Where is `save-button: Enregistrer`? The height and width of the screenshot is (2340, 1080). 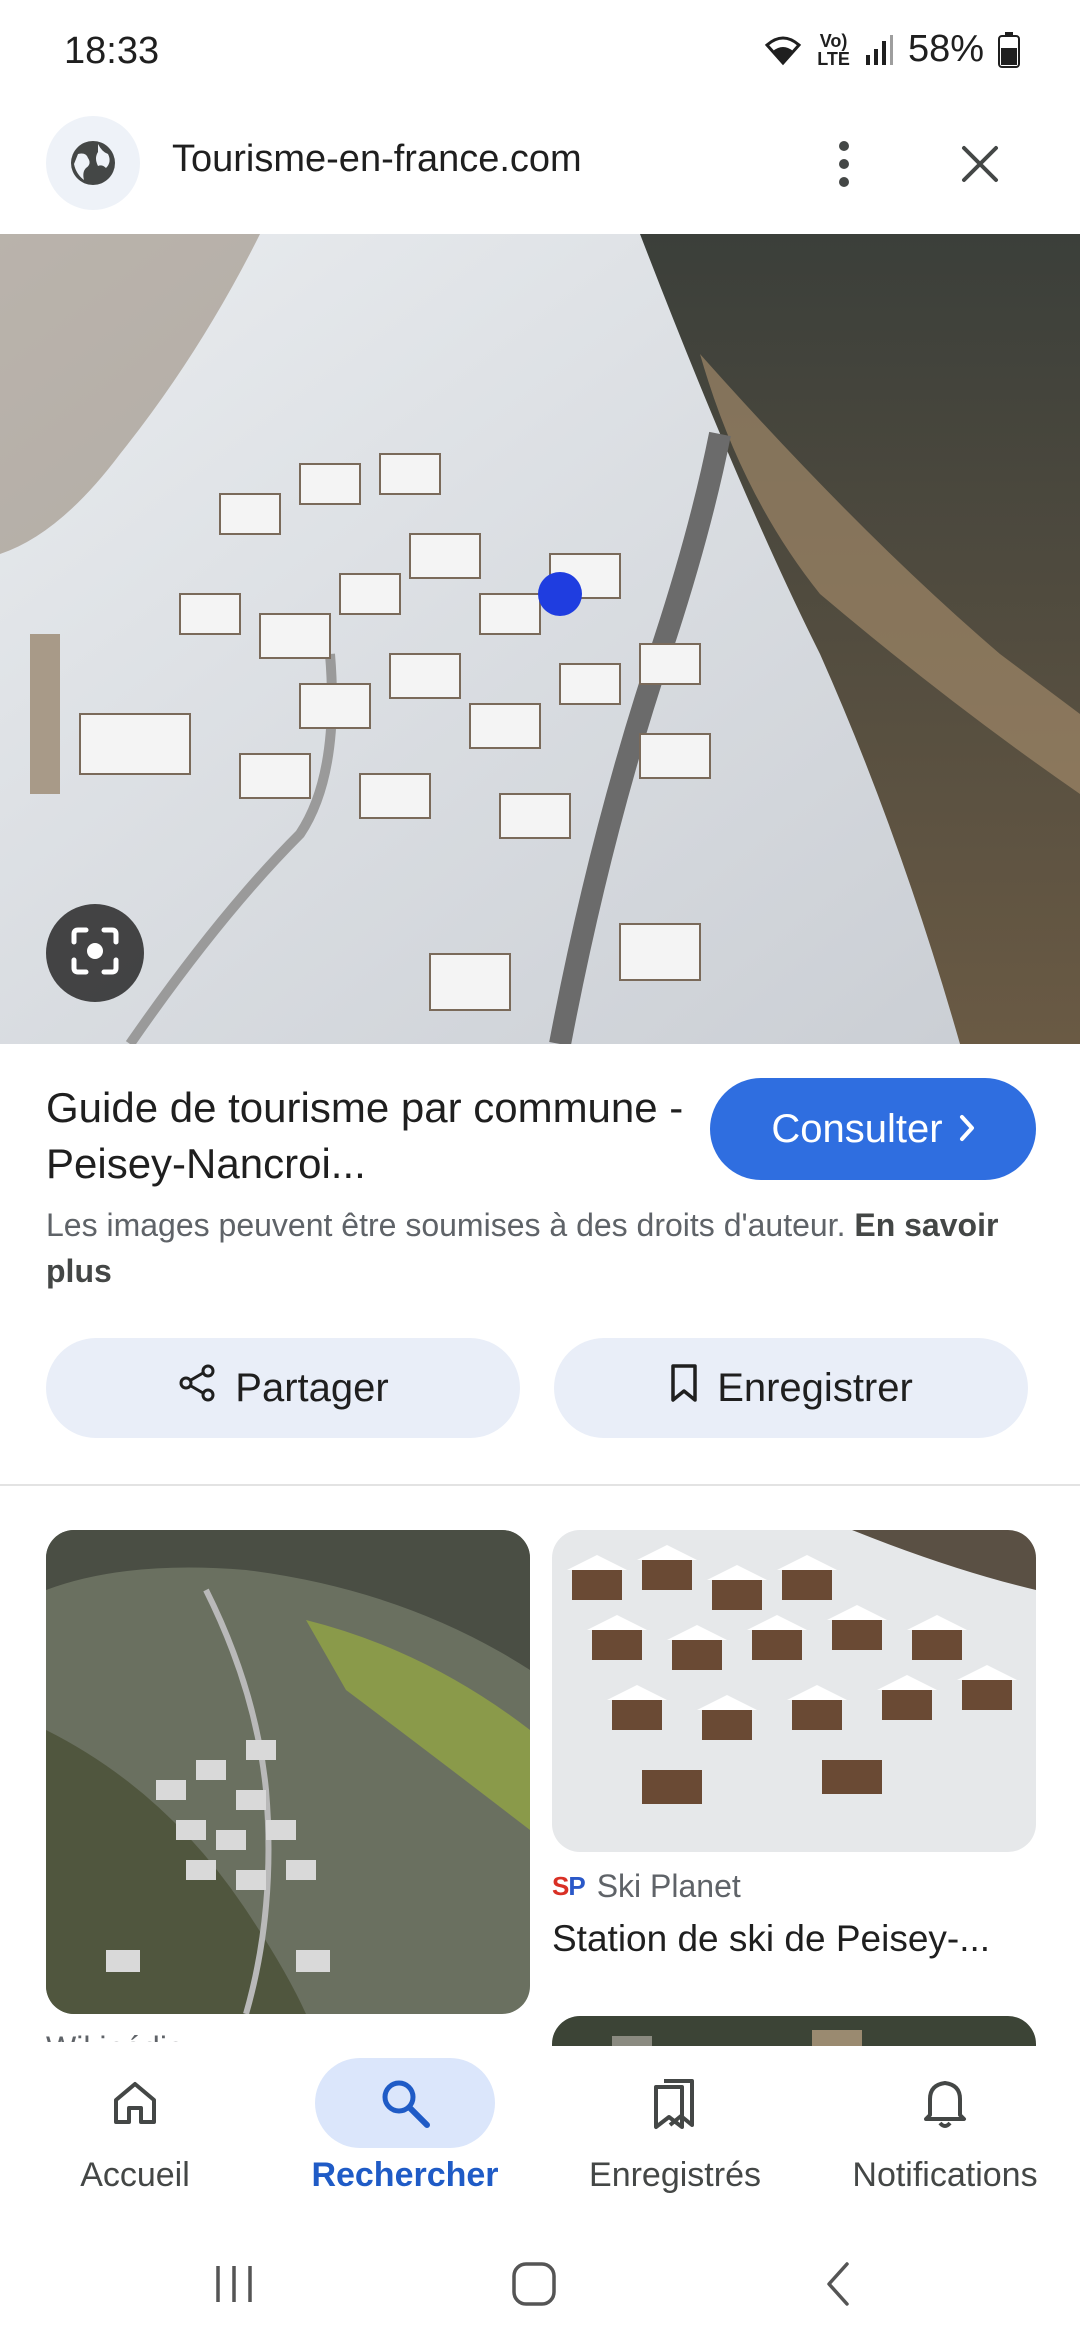 save-button: Enregistrer is located at coordinates (791, 1388).